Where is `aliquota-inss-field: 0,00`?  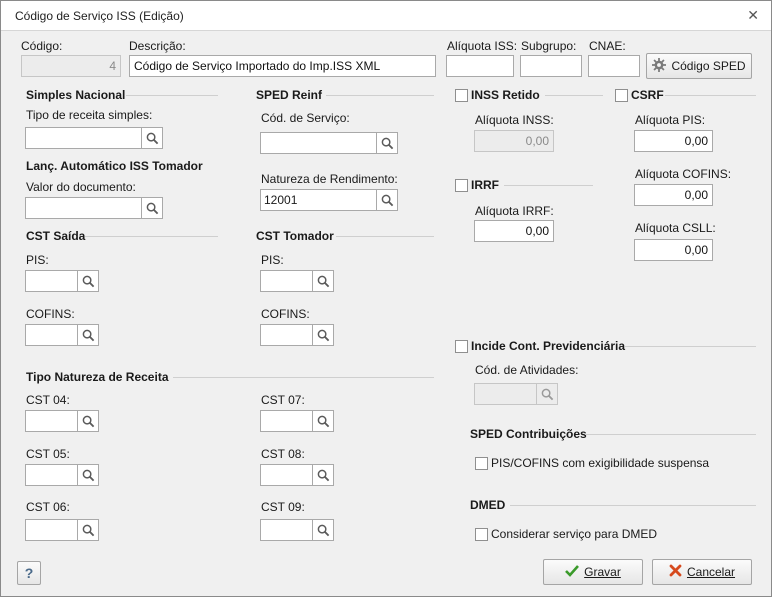
aliquota-inss-field: 0,00 is located at coordinates (514, 141).